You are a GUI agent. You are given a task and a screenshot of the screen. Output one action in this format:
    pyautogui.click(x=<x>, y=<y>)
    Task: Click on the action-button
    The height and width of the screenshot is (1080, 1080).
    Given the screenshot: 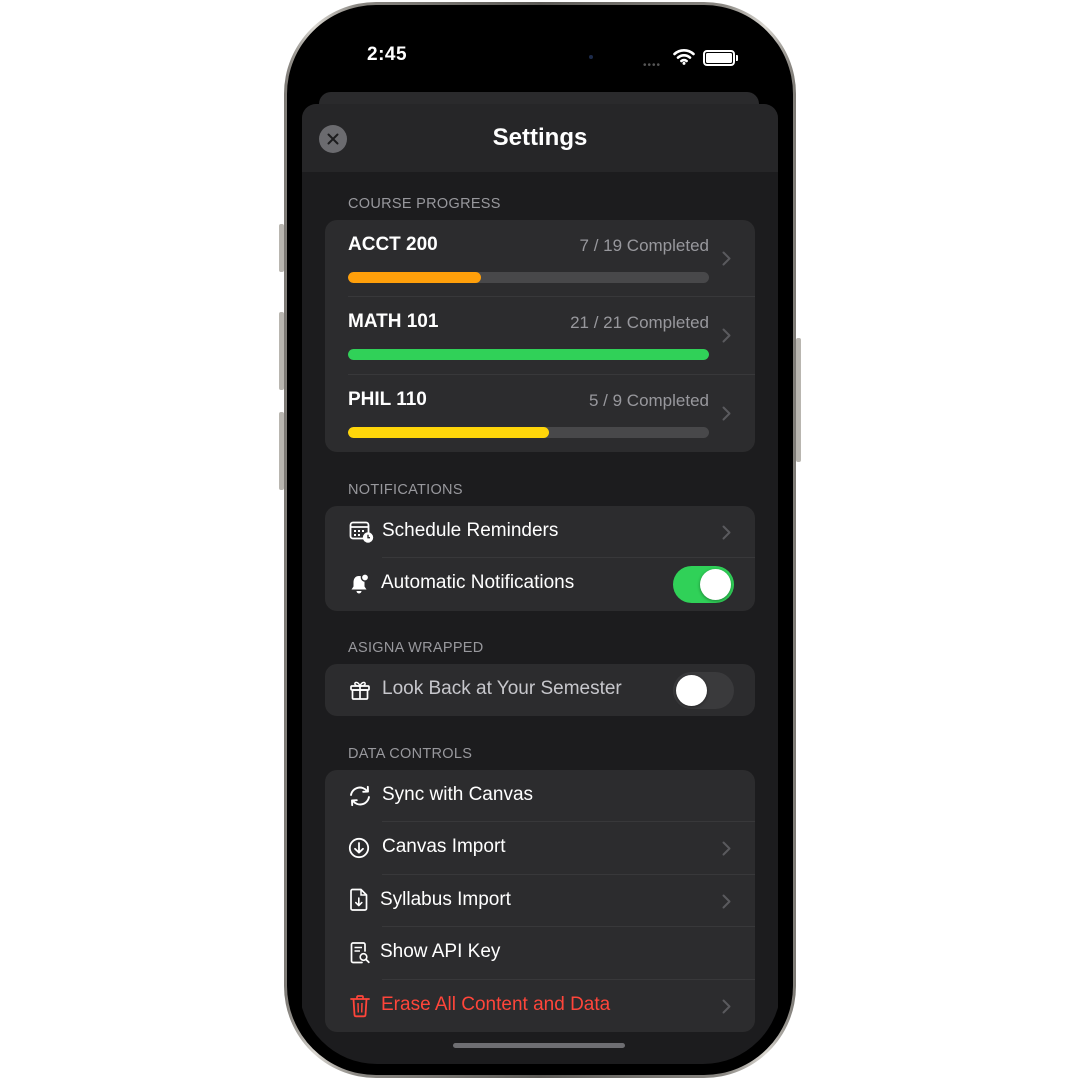 What is the action you would take?
    pyautogui.click(x=281, y=248)
    